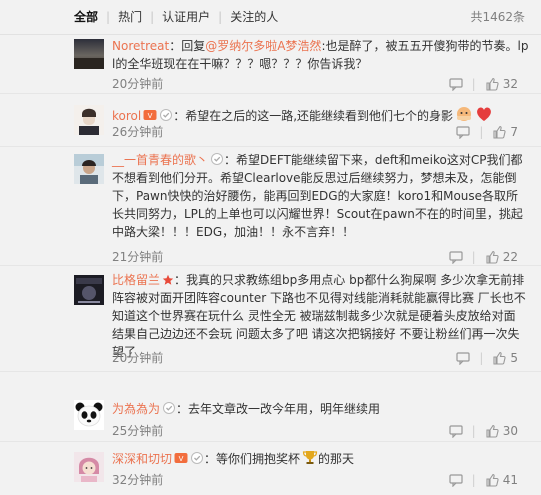 The height and width of the screenshot is (495, 541). I want to click on comment-text: 深深和切切 V ：等你们拥抱奖杯 的那天, so click(321, 458).